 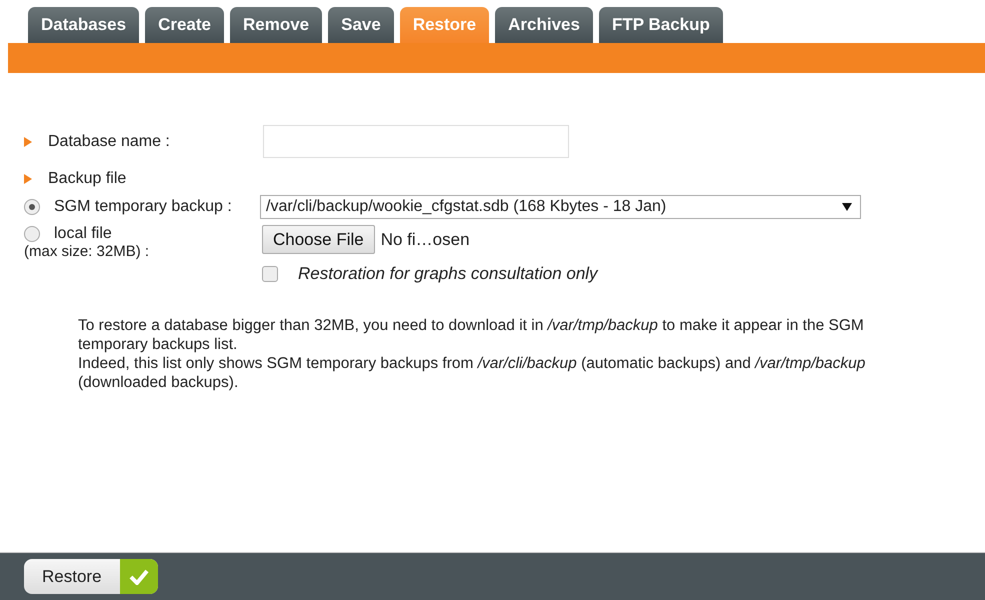 What do you see at coordinates (276, 25) in the screenshot?
I see `tab: Remove` at bounding box center [276, 25].